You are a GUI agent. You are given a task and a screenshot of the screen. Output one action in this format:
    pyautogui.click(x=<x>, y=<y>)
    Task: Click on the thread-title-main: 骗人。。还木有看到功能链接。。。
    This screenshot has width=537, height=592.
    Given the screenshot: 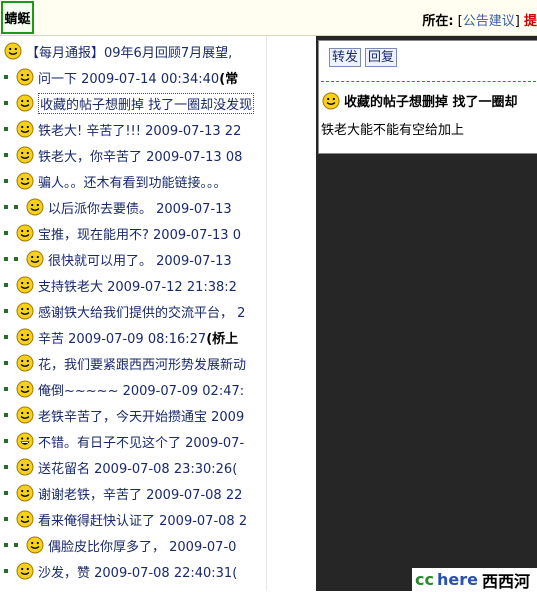 What is the action you would take?
    pyautogui.click(x=132, y=183)
    